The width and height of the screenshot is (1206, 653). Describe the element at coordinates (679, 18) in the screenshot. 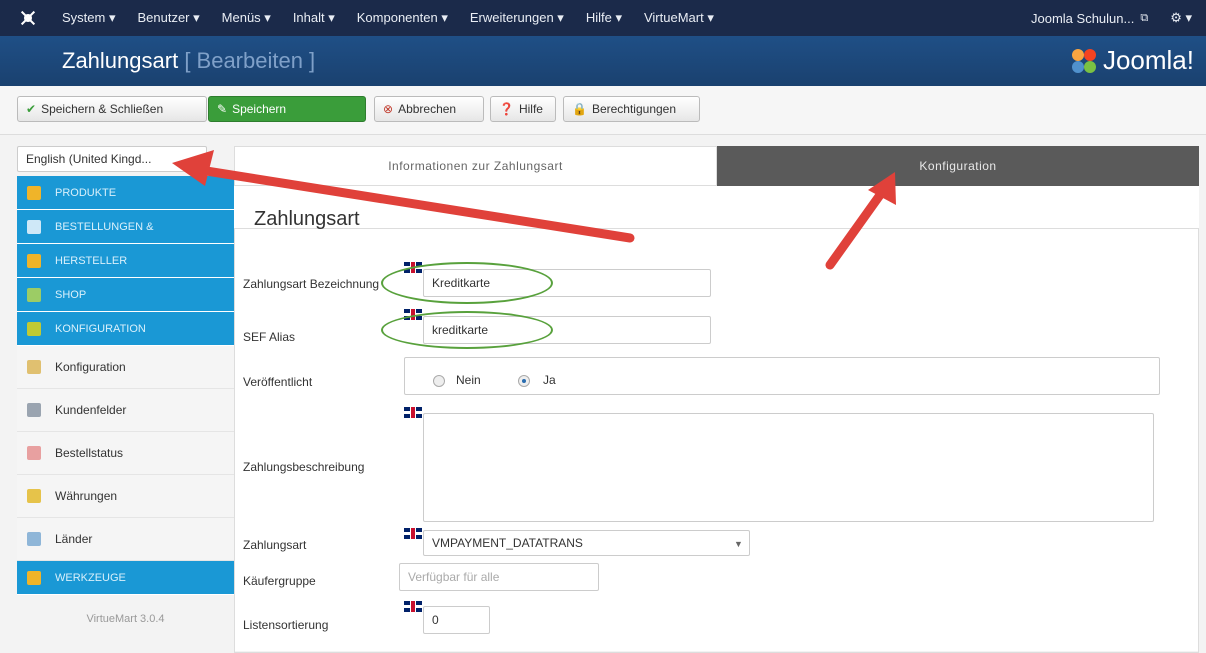

I see `menu-virtuemart: VirtueMart ▾` at that location.